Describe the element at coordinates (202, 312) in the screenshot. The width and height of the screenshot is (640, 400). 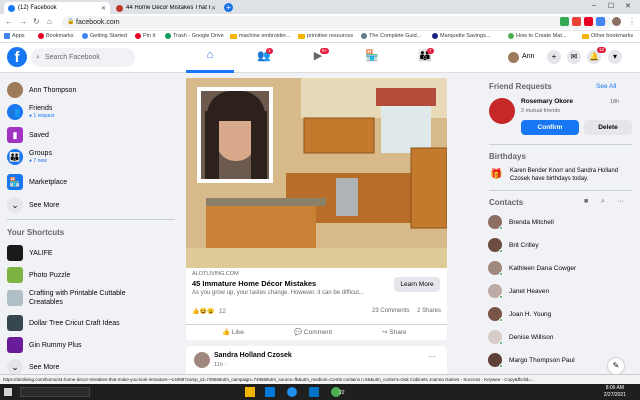
I see `haha-reaction-icon: 😆` at that location.